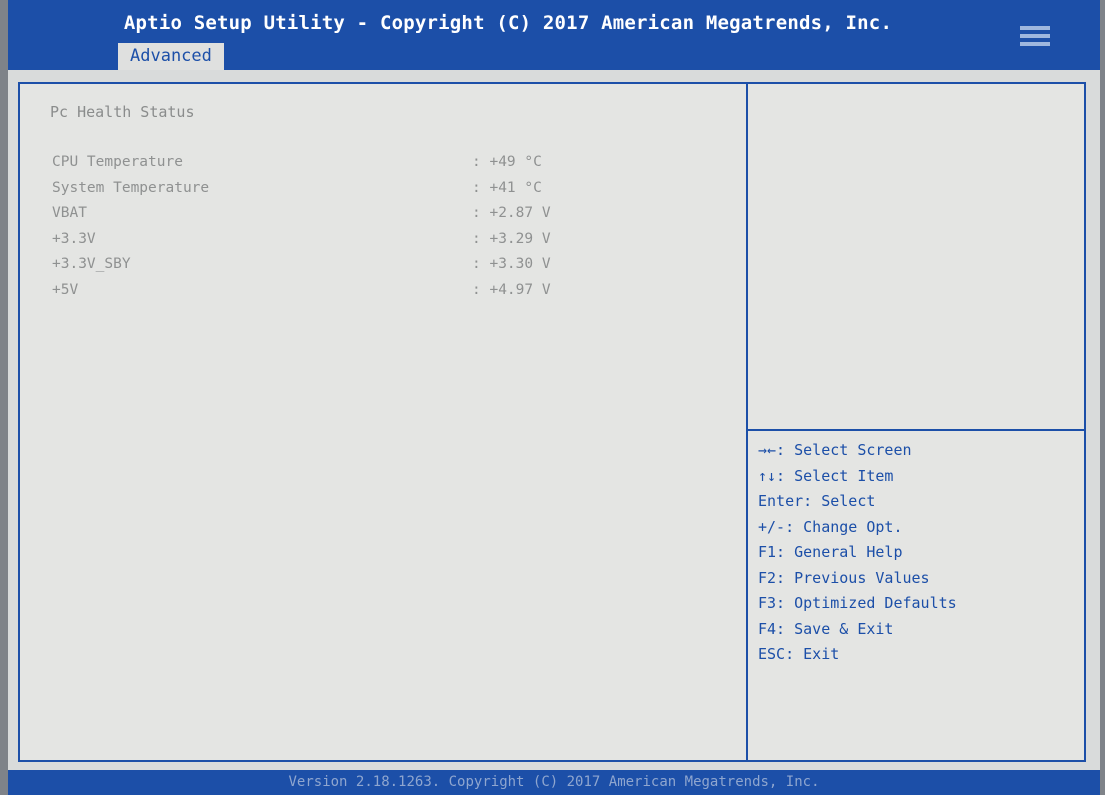  I want to click on row-value: : +3.30 V, so click(511, 264).